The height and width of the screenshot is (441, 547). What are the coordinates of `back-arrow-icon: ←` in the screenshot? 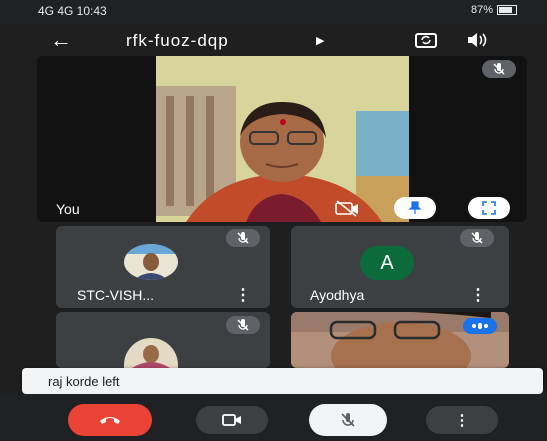 It's located at (61, 40).